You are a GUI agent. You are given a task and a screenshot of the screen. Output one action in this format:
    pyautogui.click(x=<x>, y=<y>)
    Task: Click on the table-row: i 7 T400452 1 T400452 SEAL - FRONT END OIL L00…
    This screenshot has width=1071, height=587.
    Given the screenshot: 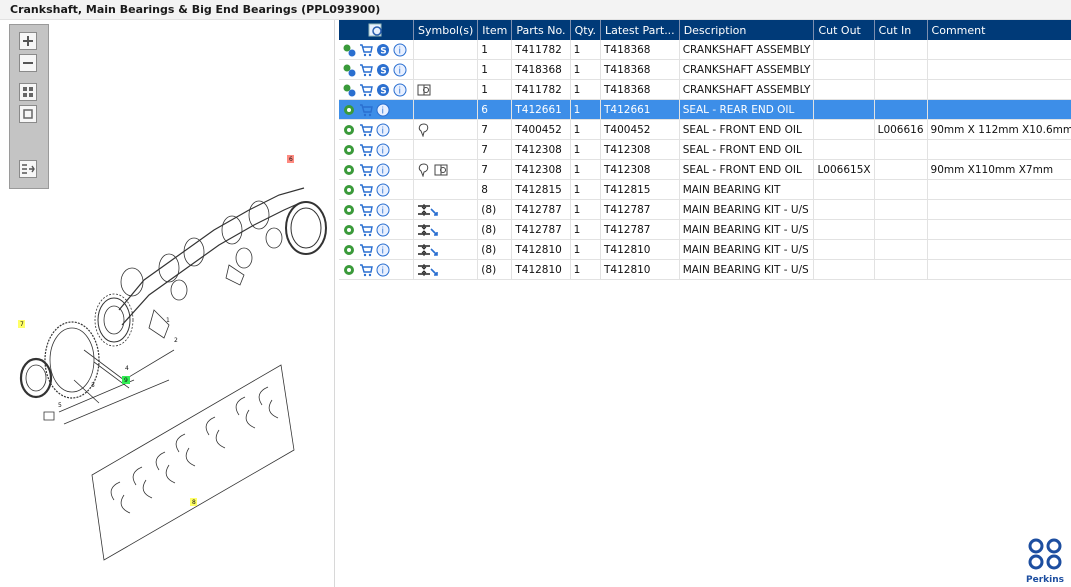 What is the action you would take?
    pyautogui.click(x=705, y=129)
    